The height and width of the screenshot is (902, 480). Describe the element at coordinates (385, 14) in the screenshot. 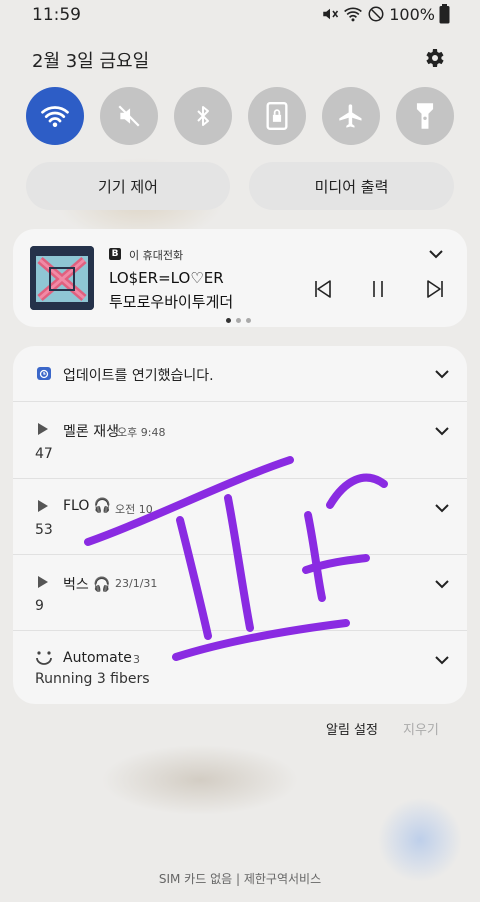

I see `status-icons: 100%` at that location.